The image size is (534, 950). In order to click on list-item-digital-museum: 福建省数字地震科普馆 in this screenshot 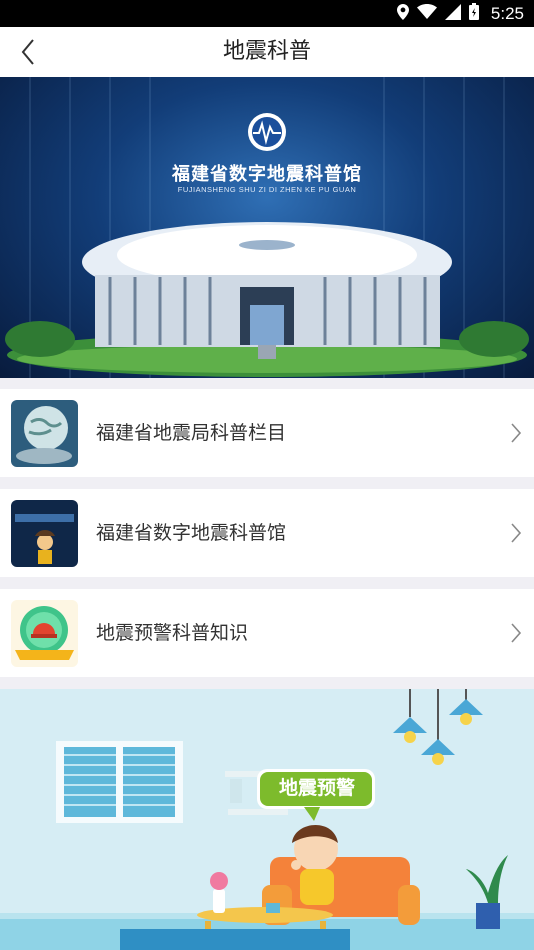, I will do `click(267, 533)`.